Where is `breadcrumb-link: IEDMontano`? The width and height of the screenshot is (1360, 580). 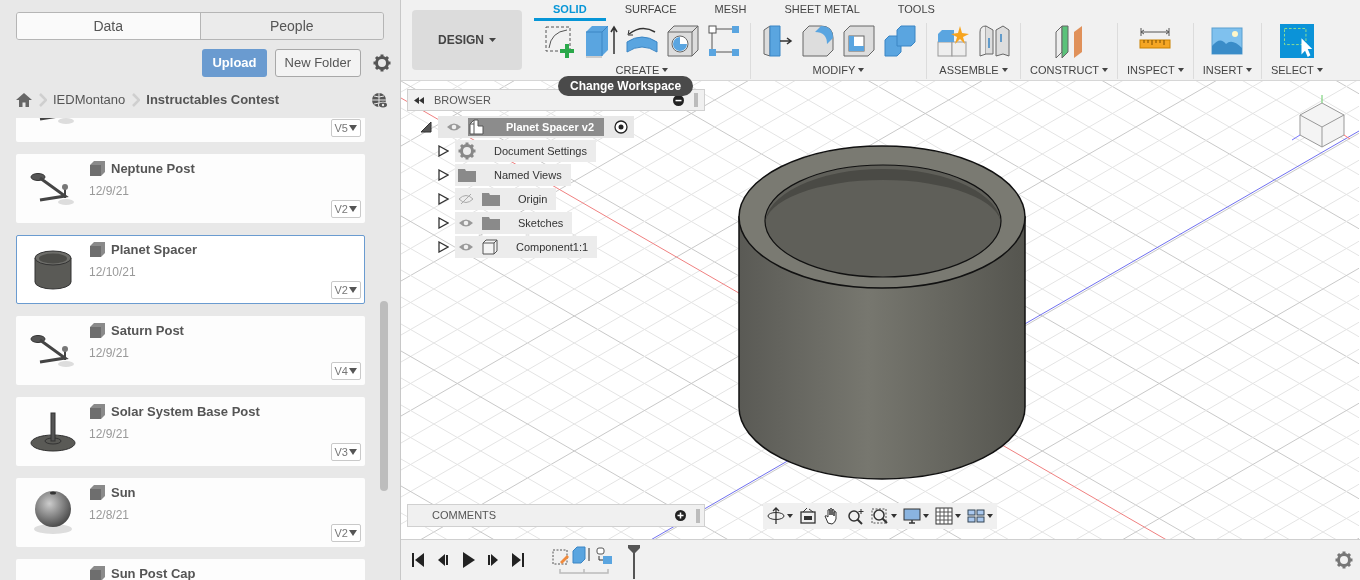 breadcrumb-link: IEDMontano is located at coordinates (89, 100).